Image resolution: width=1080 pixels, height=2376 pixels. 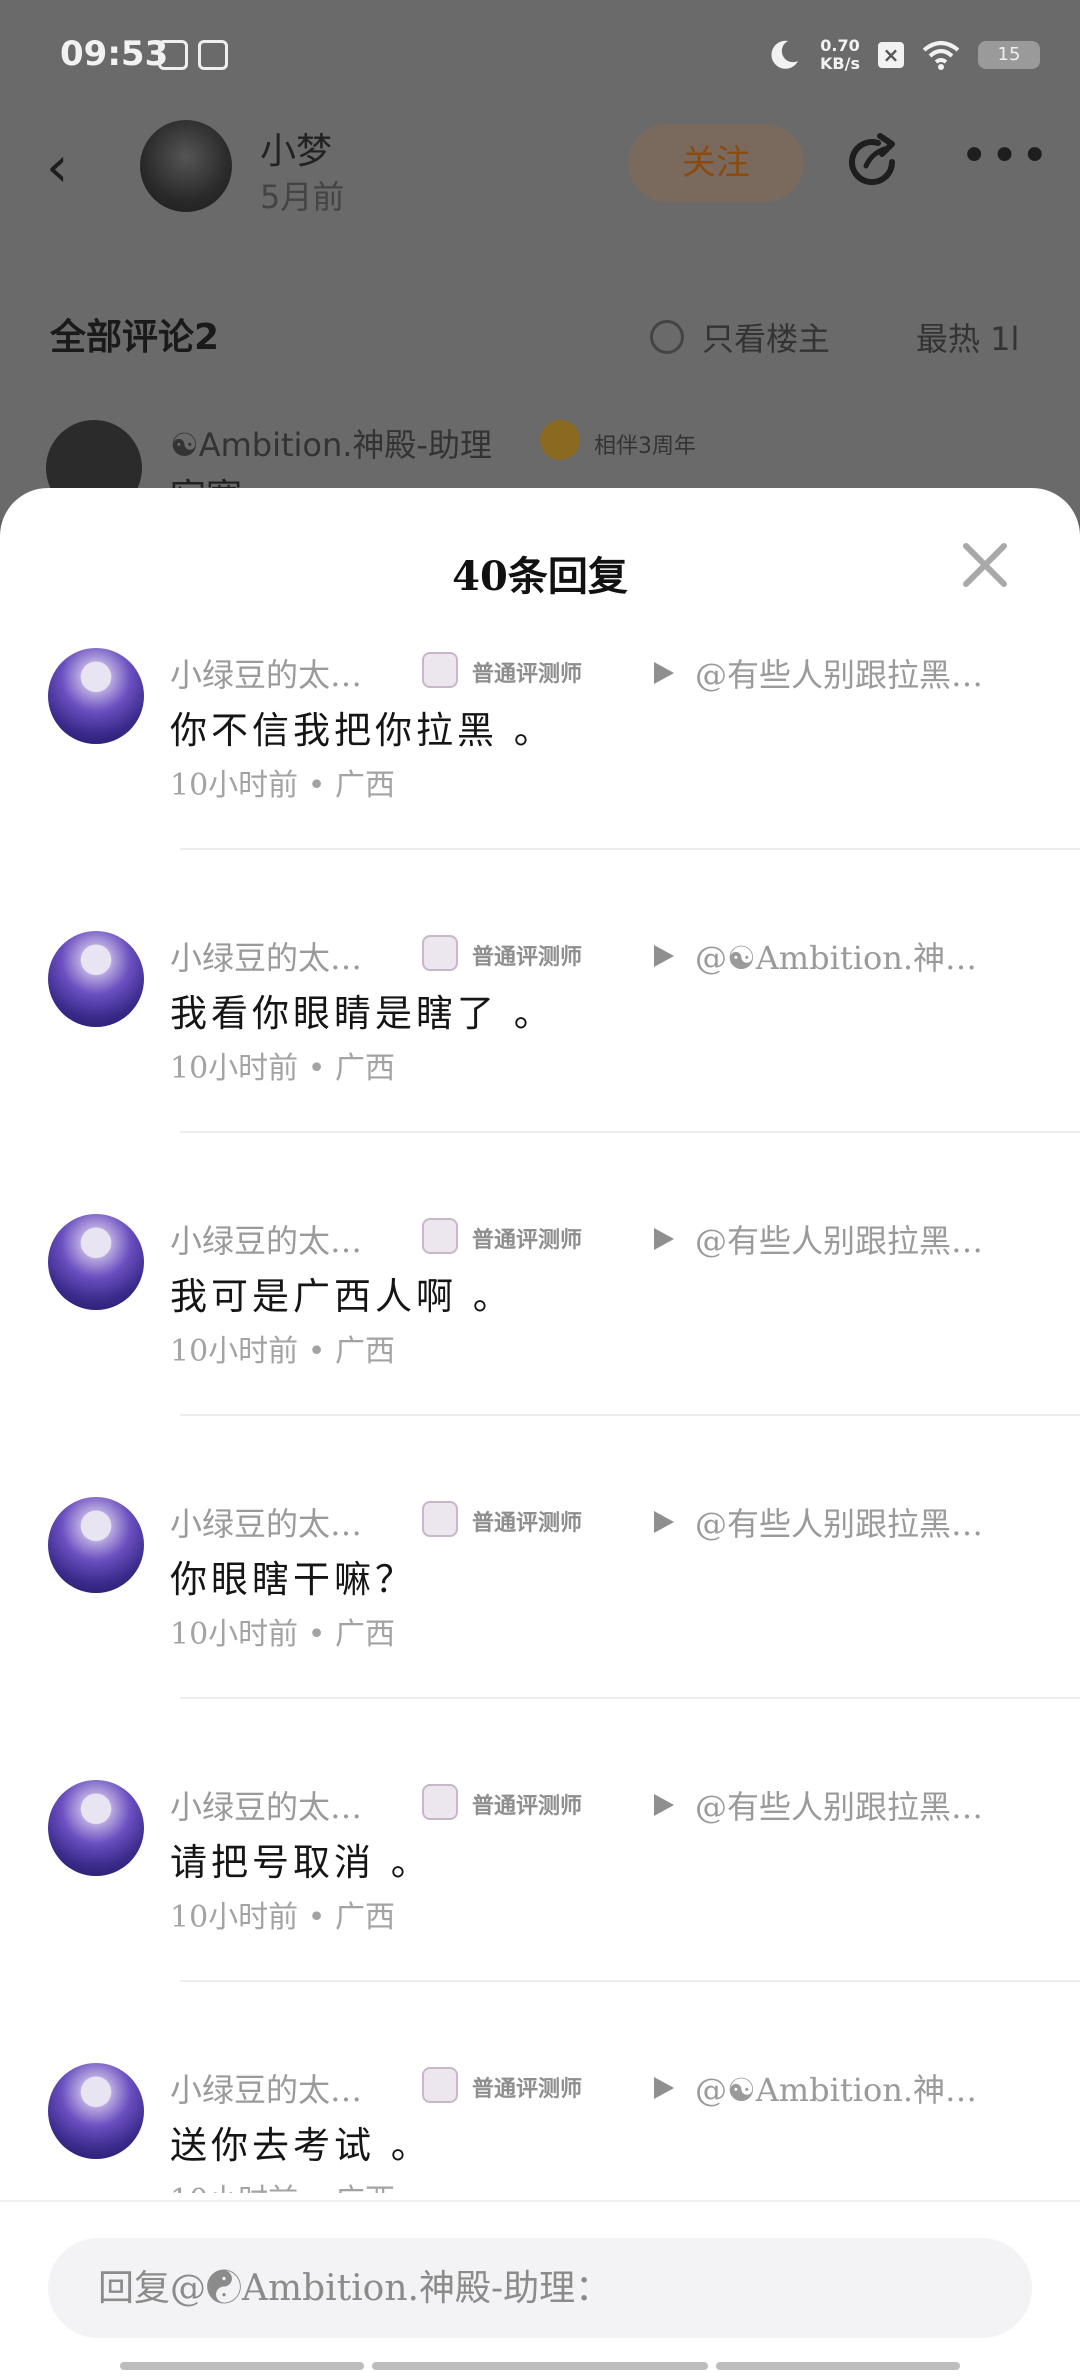 I want to click on author-name: 小梦, so click(x=296, y=148).